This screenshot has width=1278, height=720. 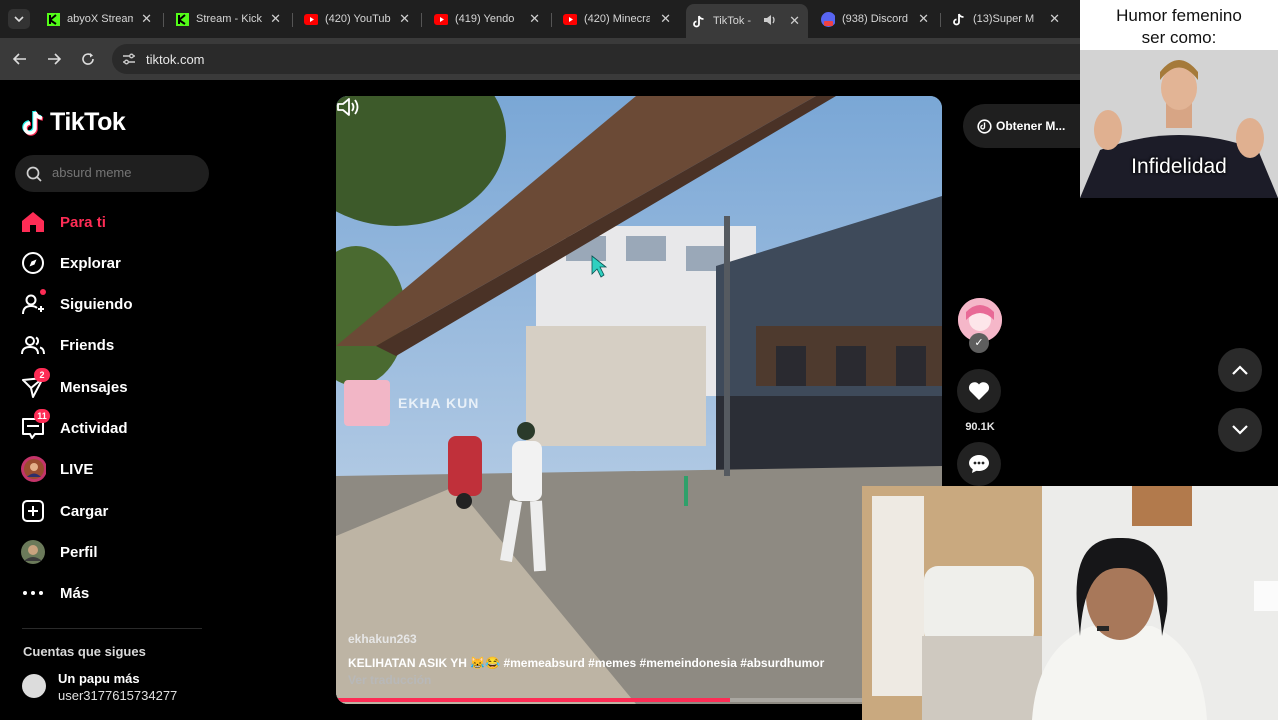 I want to click on nav-upload: Cargar, so click(x=115, y=511).